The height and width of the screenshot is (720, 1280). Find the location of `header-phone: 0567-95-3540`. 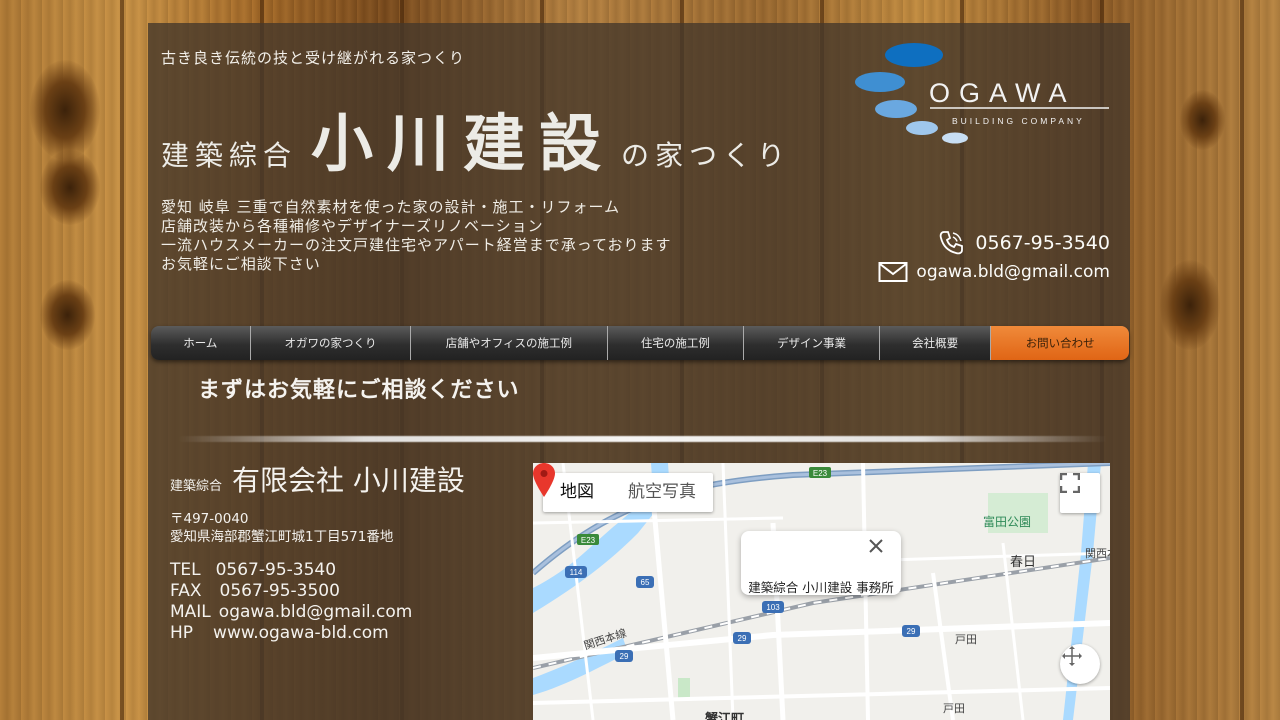

header-phone: 0567-95-3540 is located at coordinates (1023, 243).